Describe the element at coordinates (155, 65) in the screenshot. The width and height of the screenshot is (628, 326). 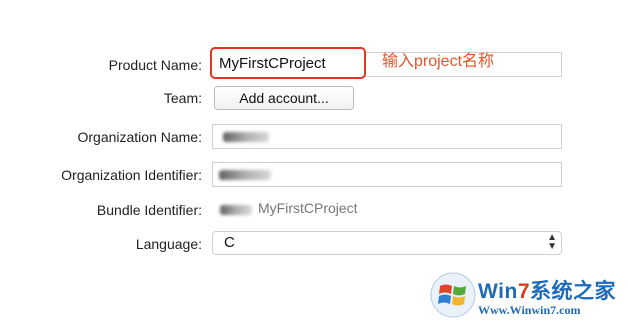
I see `product-name-label: Product Name:` at that location.